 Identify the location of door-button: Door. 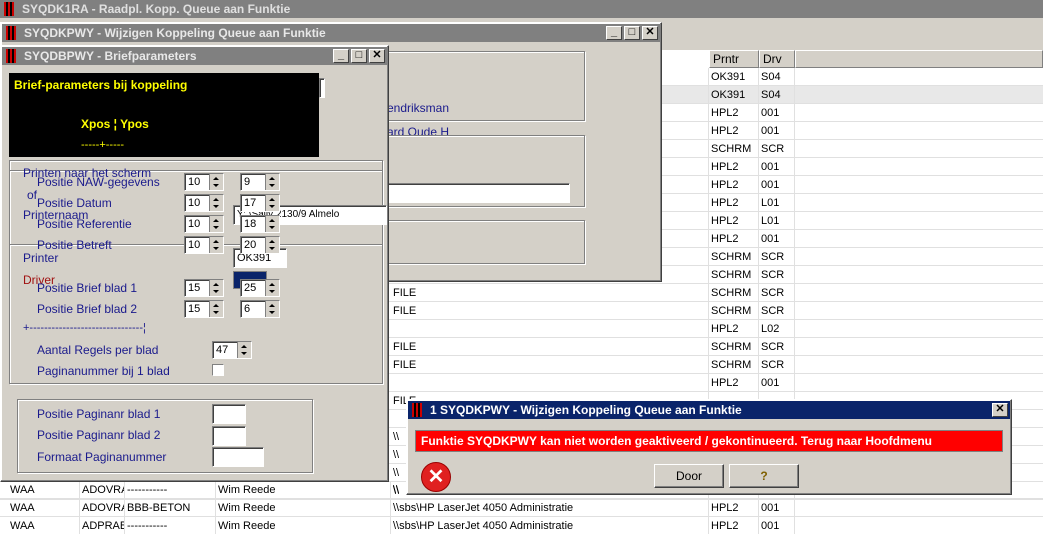
(689, 476).